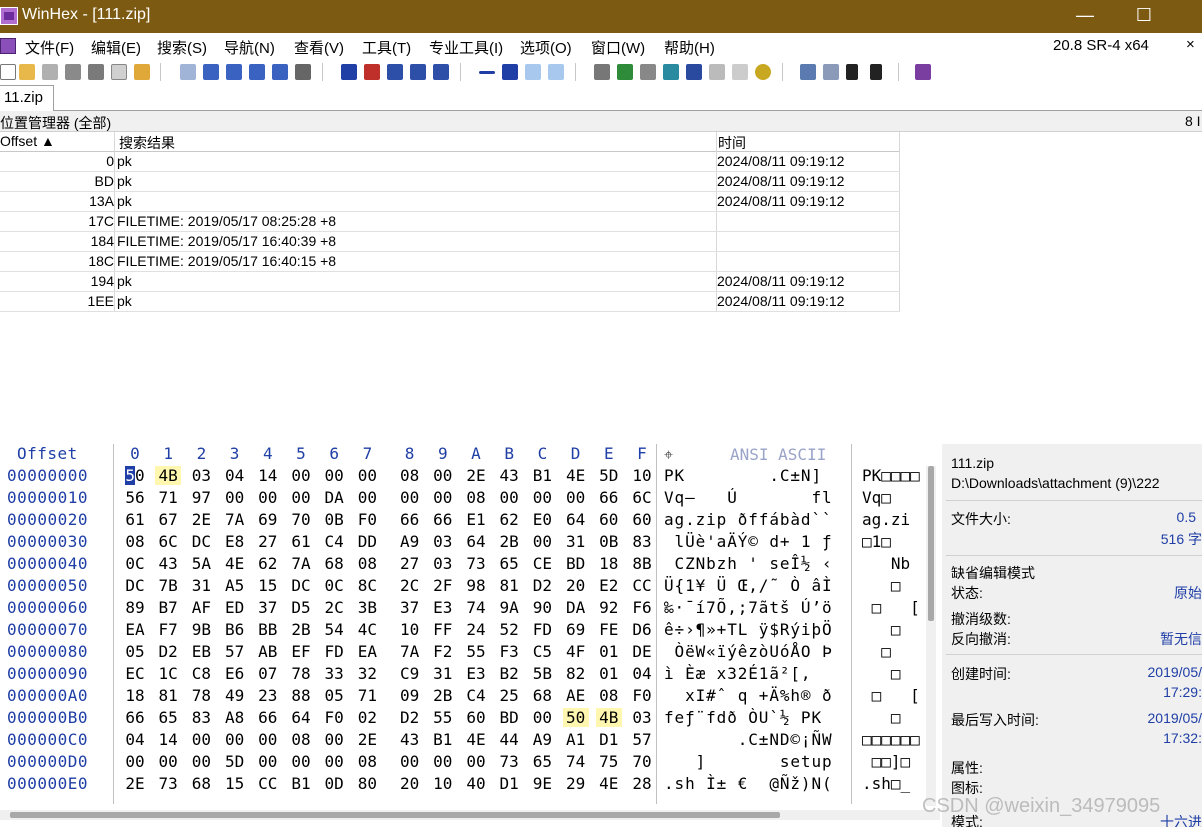 The image size is (1202, 827). Describe the element at coordinates (642, 739) in the screenshot. I see `hex-byte: 57` at that location.